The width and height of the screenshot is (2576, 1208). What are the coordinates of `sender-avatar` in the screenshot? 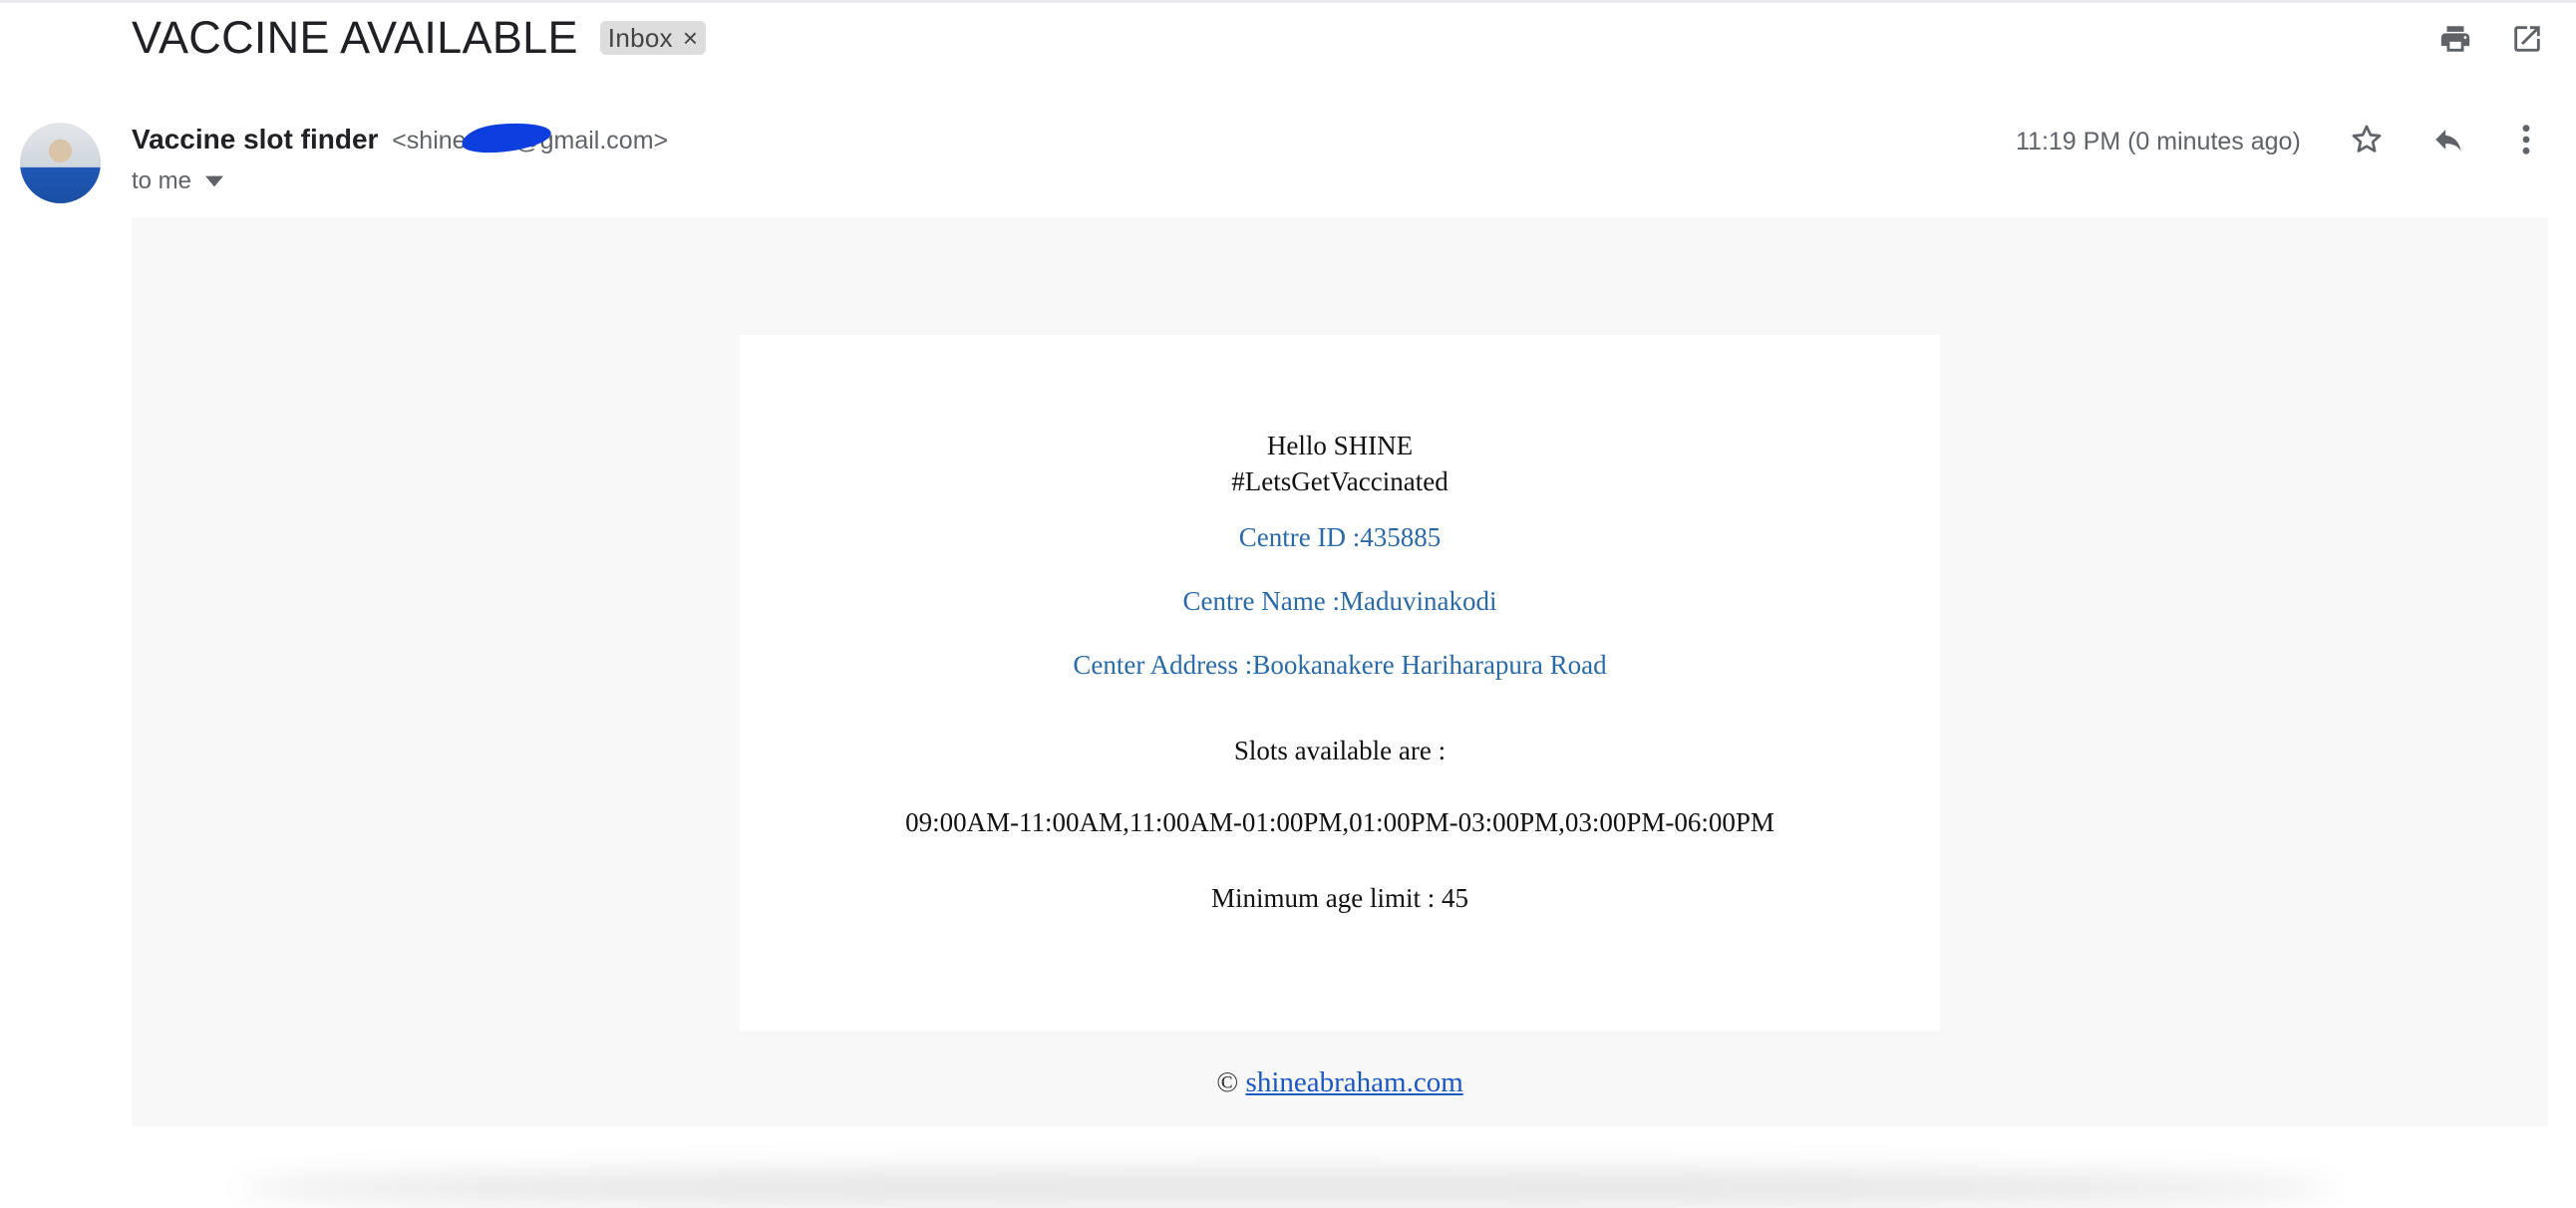 It's located at (60, 163).